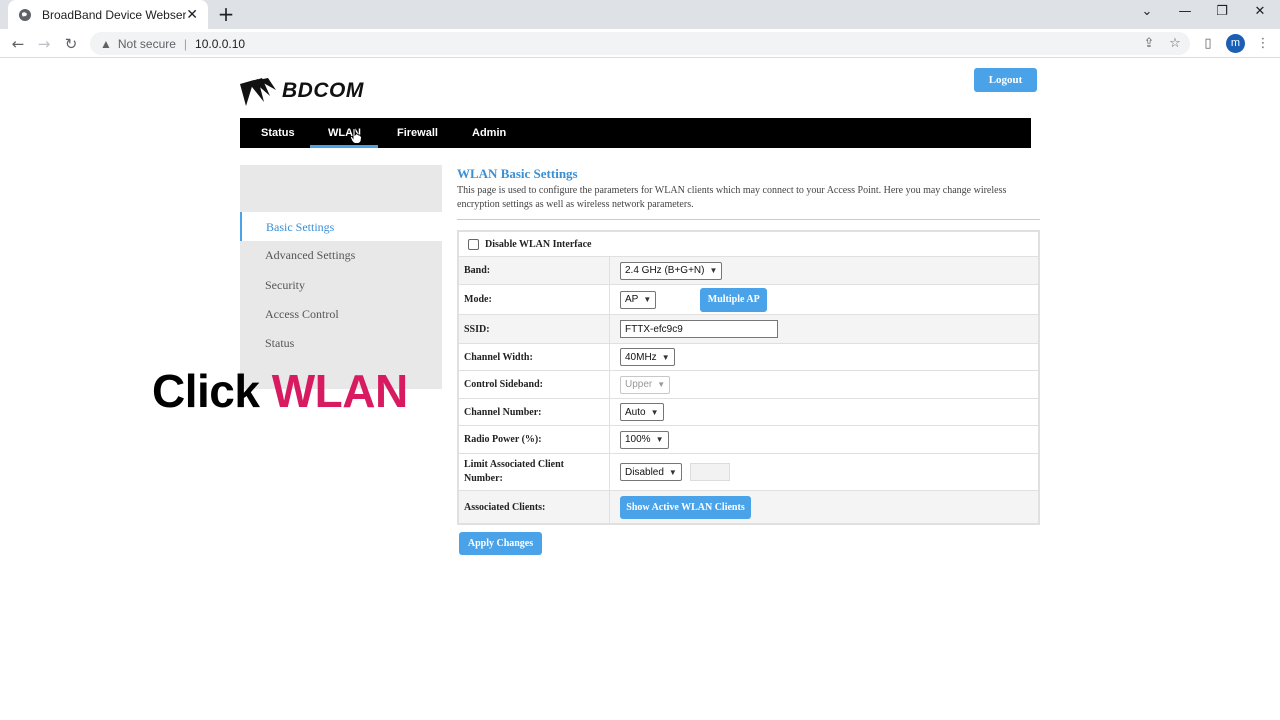  What do you see at coordinates (323, 90) in the screenshot?
I see `brand-name: BDCOM` at bounding box center [323, 90].